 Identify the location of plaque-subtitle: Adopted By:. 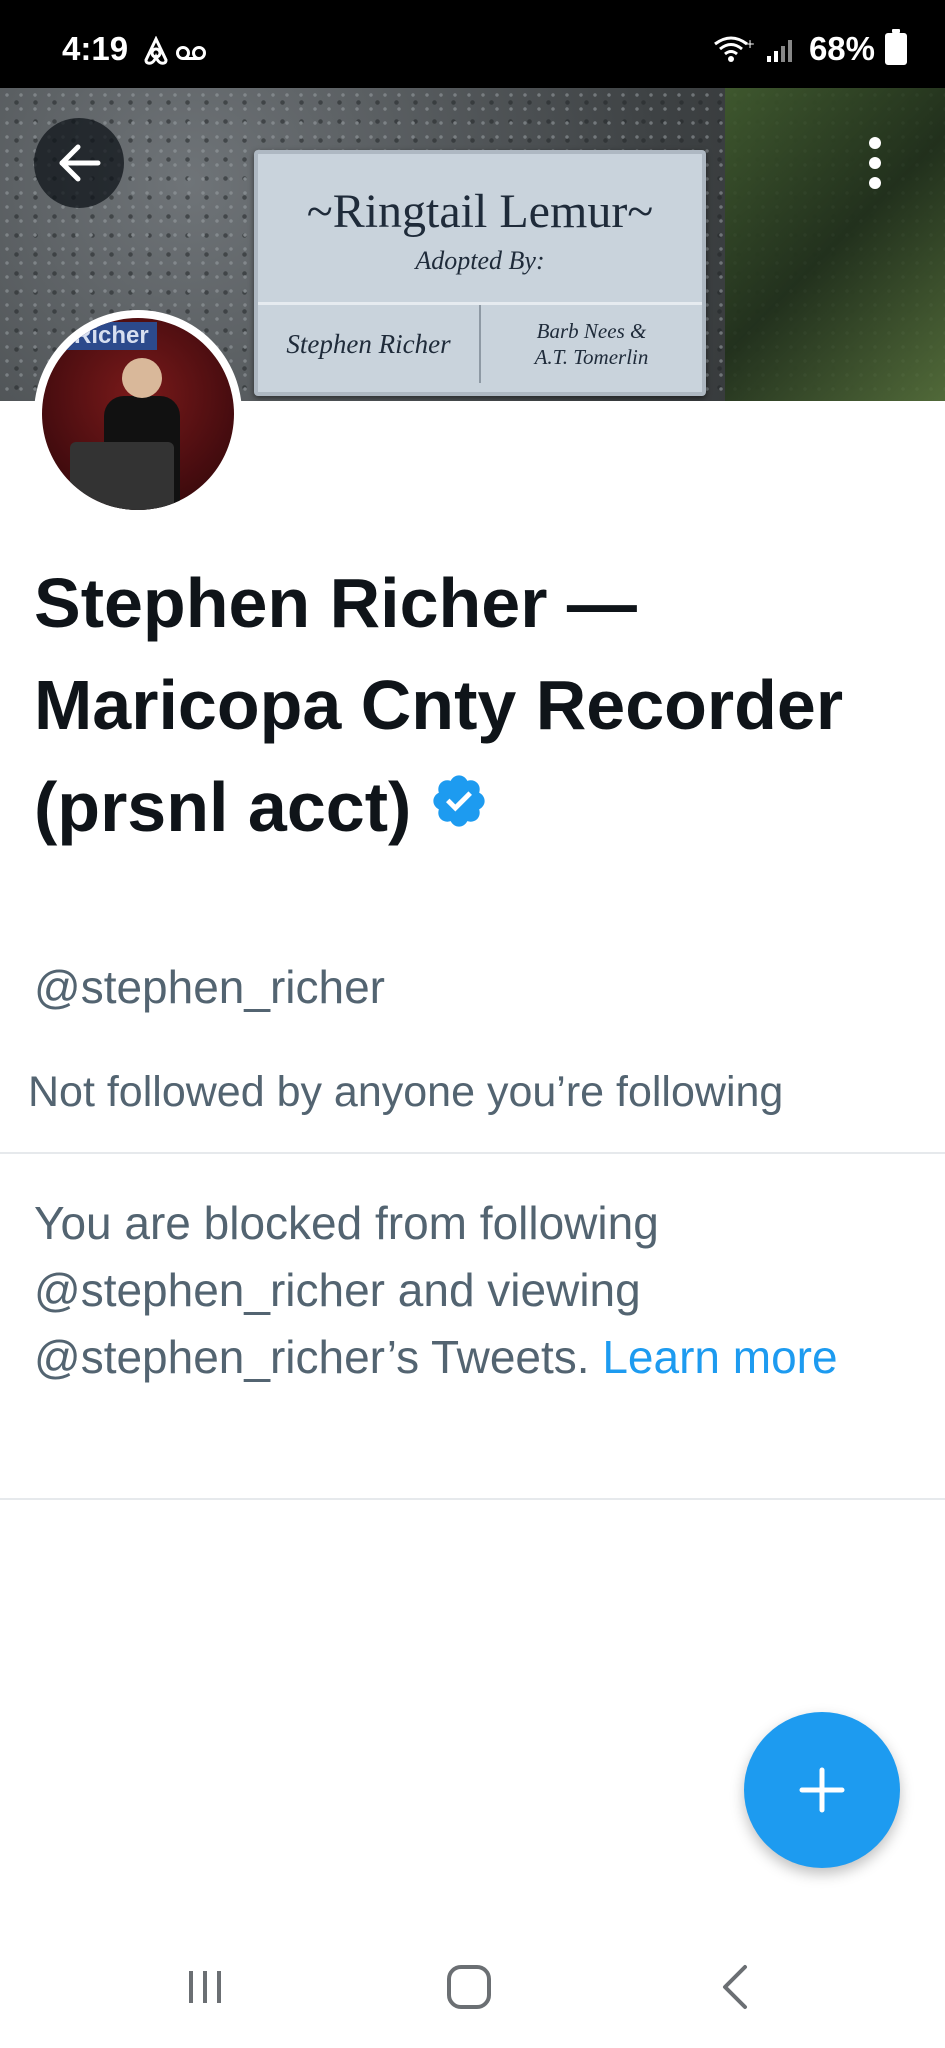
(480, 260).